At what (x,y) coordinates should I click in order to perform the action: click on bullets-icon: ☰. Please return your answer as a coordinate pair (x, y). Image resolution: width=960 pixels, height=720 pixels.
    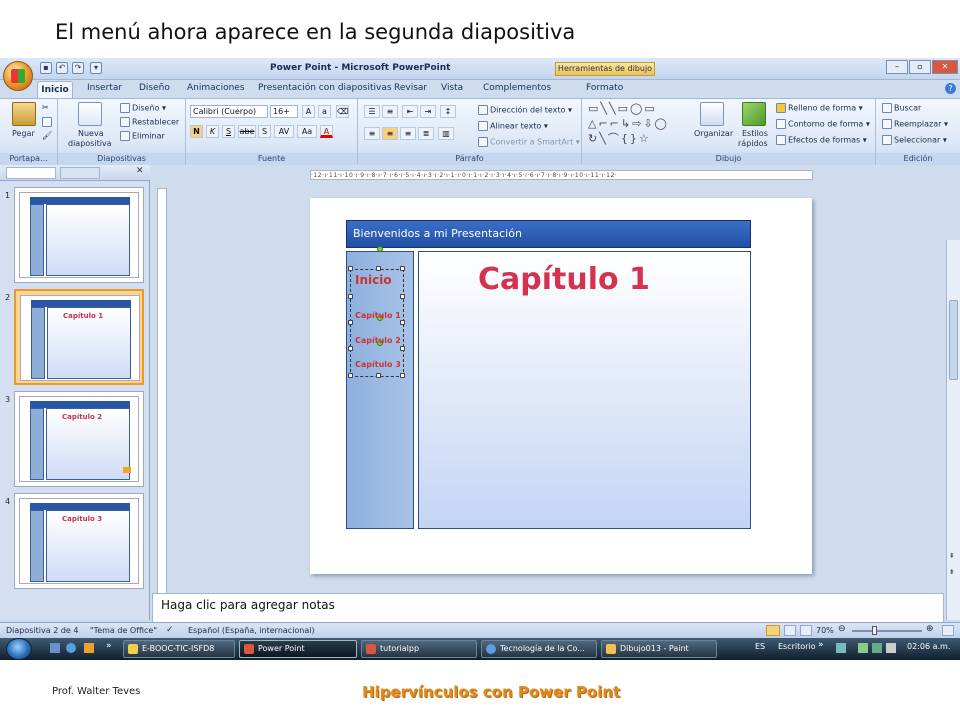
    Looking at the image, I should click on (372, 111).